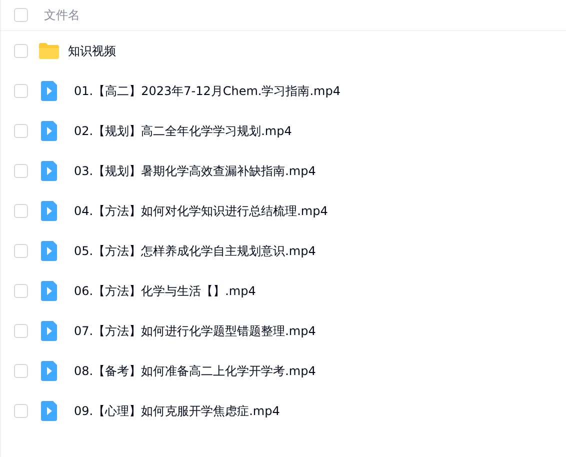 The image size is (566, 457). What do you see at coordinates (195, 371) in the screenshot?
I see `file-name: 08.【备考】如何准备高二上化学开学考.mp4` at bounding box center [195, 371].